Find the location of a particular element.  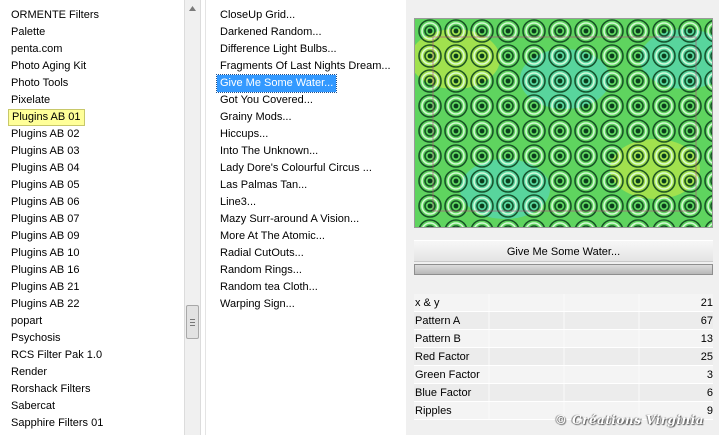

parameter-label: Green Factor is located at coordinates (447, 375).